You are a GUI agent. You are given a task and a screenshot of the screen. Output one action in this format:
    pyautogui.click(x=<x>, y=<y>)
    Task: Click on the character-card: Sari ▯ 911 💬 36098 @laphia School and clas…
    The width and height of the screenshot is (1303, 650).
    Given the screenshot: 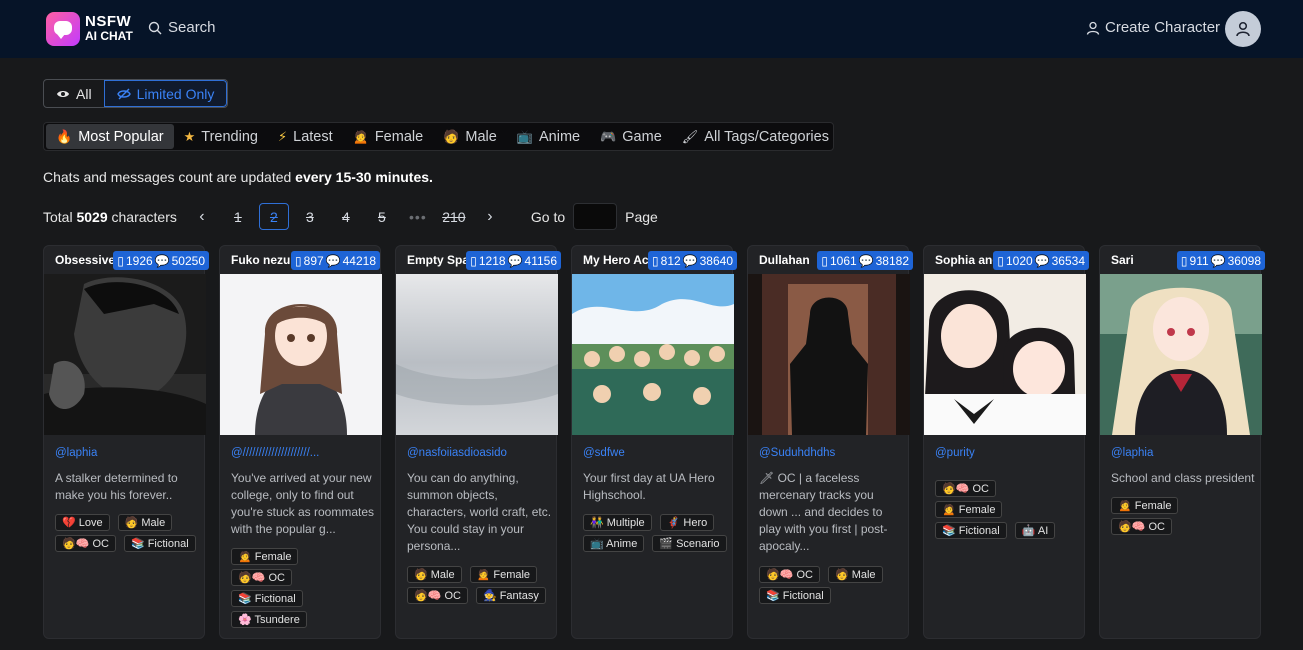 What is the action you would take?
    pyautogui.click(x=1182, y=442)
    